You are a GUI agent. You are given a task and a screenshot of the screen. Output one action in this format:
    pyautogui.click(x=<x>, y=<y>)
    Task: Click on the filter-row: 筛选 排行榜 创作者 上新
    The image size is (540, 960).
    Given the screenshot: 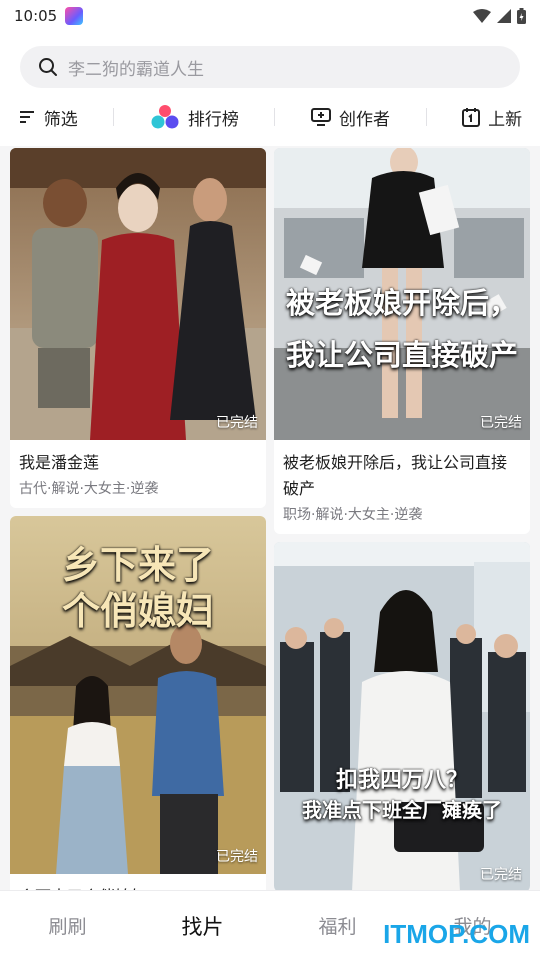 What is the action you would take?
    pyautogui.click(x=270, y=117)
    